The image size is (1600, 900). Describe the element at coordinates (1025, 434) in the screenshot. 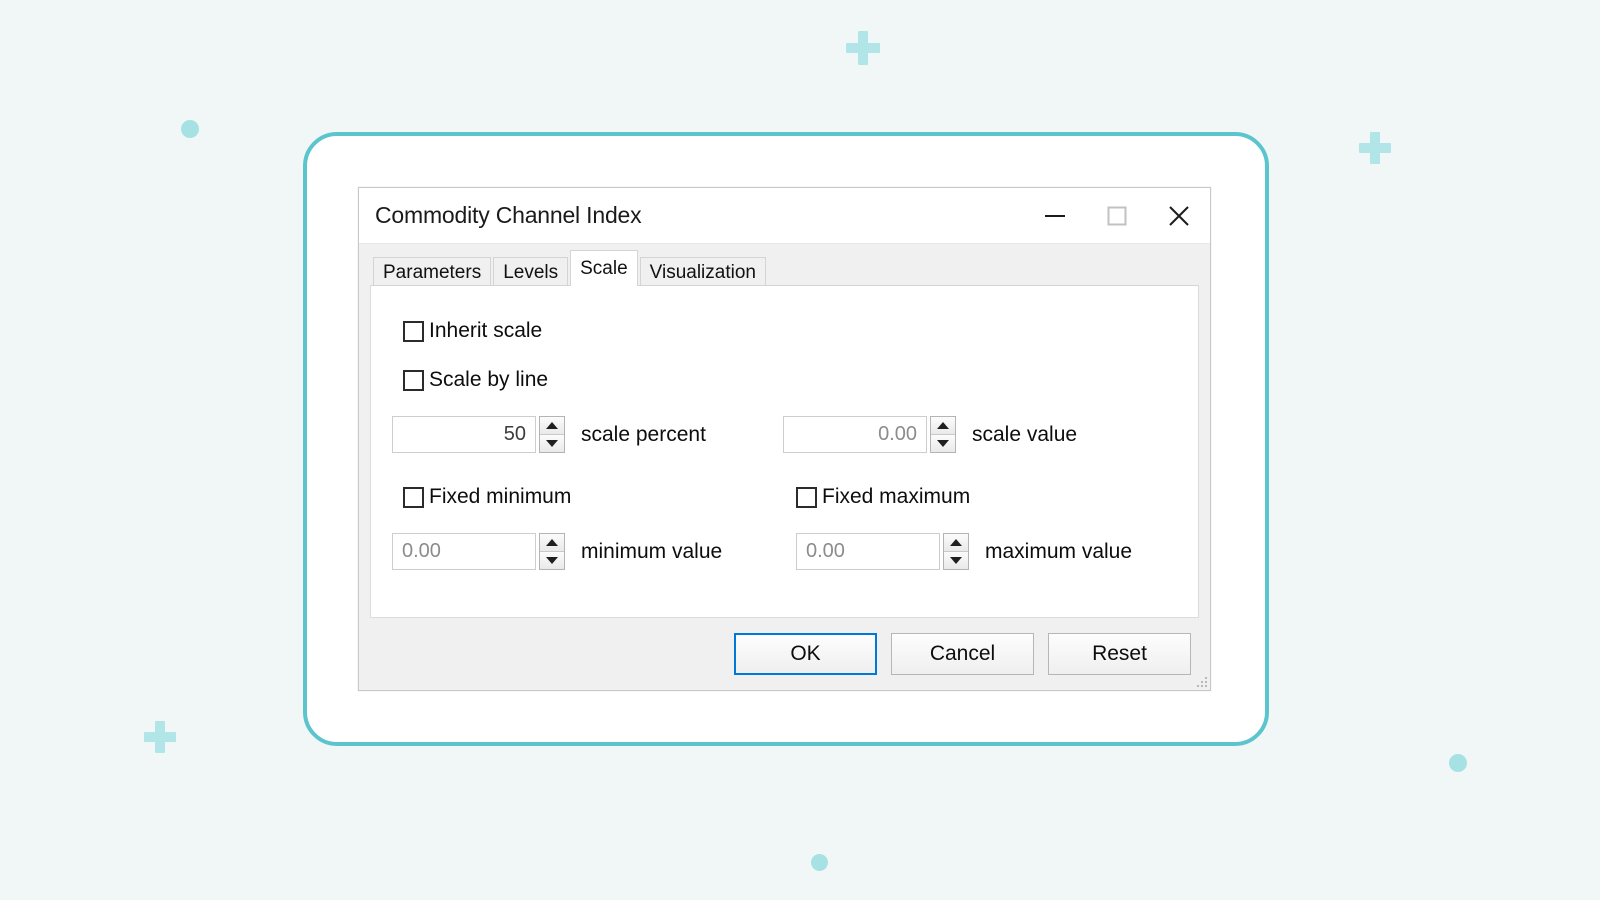

I see `scale-value-caption: scale value` at that location.